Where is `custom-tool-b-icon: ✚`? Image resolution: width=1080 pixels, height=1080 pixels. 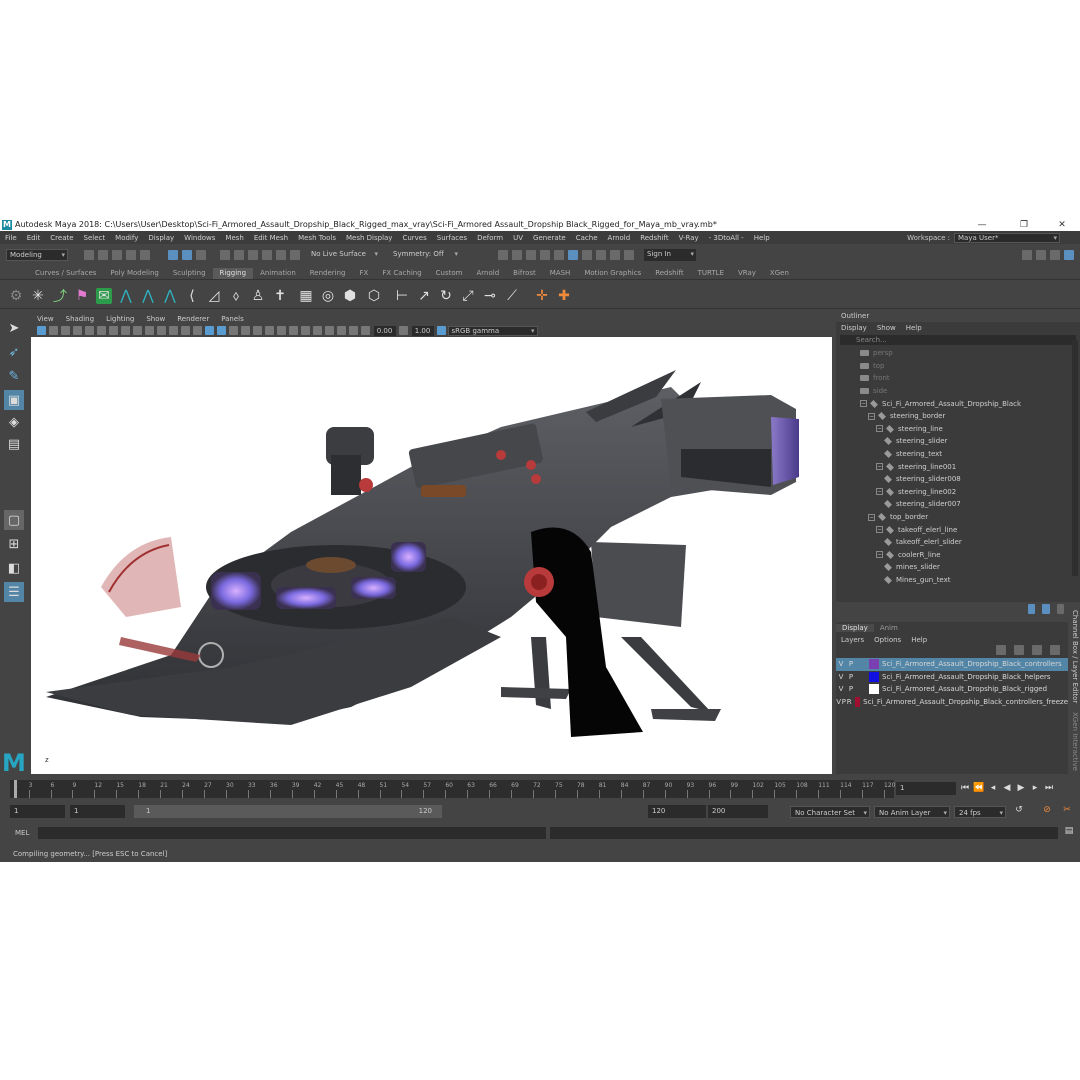
custom-tool-b-icon: ✚ is located at coordinates (564, 296).